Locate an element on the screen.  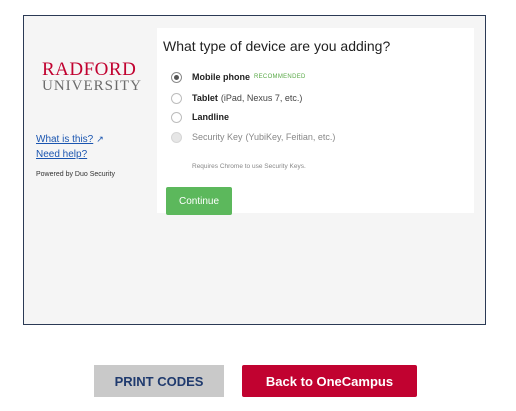
option-tablet: Tablet (iPad, Nexus 7, etc.) is located at coordinates (236, 98).